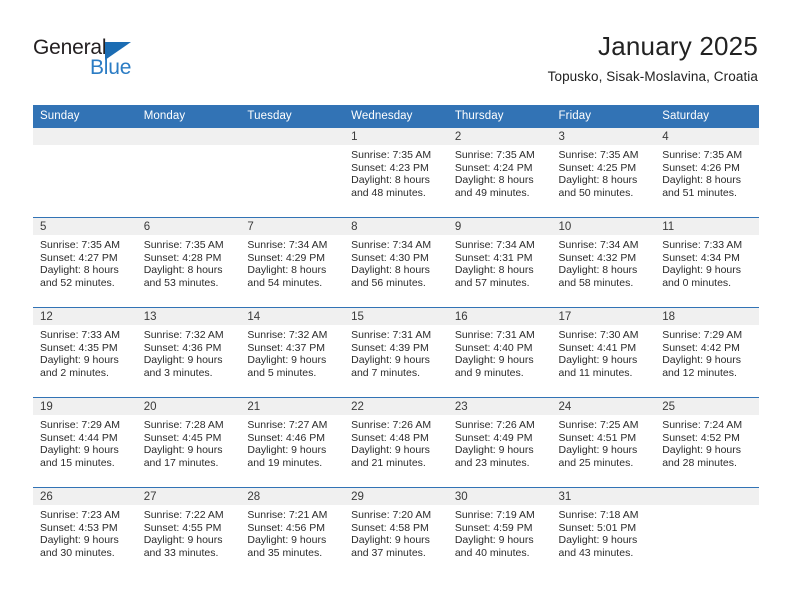 The height and width of the screenshot is (612, 792). What do you see at coordinates (111, 67) in the screenshot?
I see `logo-text-blue: Blue` at bounding box center [111, 67].